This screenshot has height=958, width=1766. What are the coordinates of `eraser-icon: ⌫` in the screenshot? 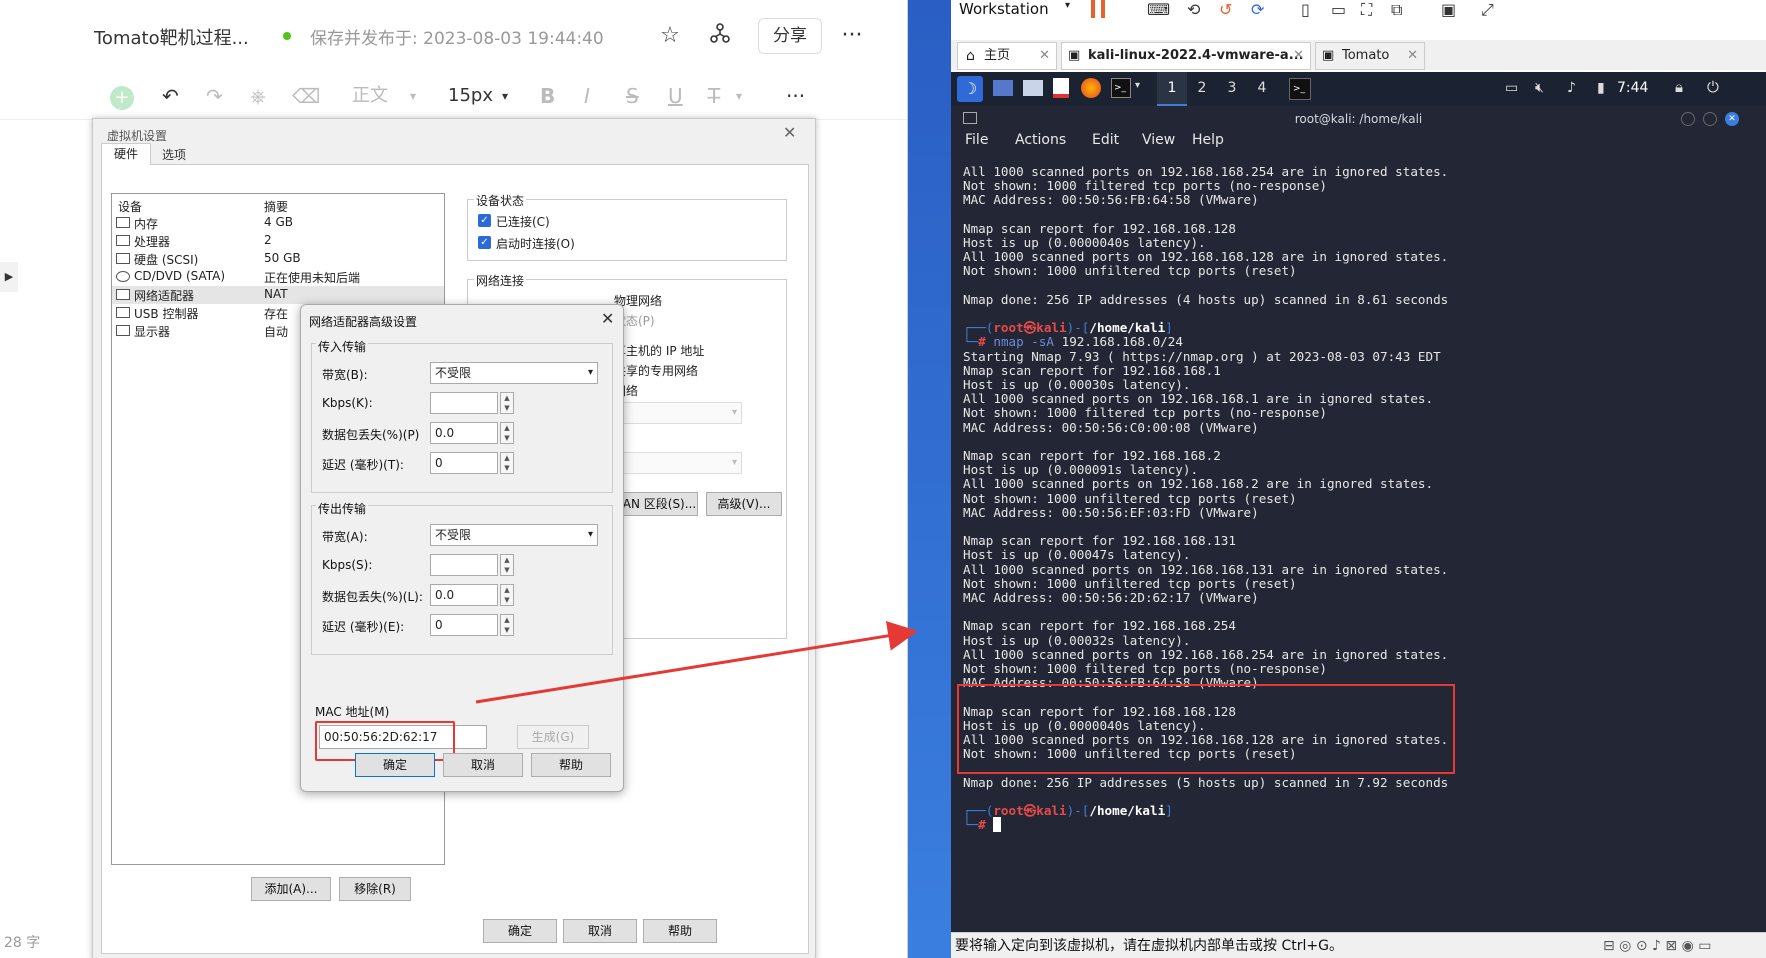 It's located at (306, 96).